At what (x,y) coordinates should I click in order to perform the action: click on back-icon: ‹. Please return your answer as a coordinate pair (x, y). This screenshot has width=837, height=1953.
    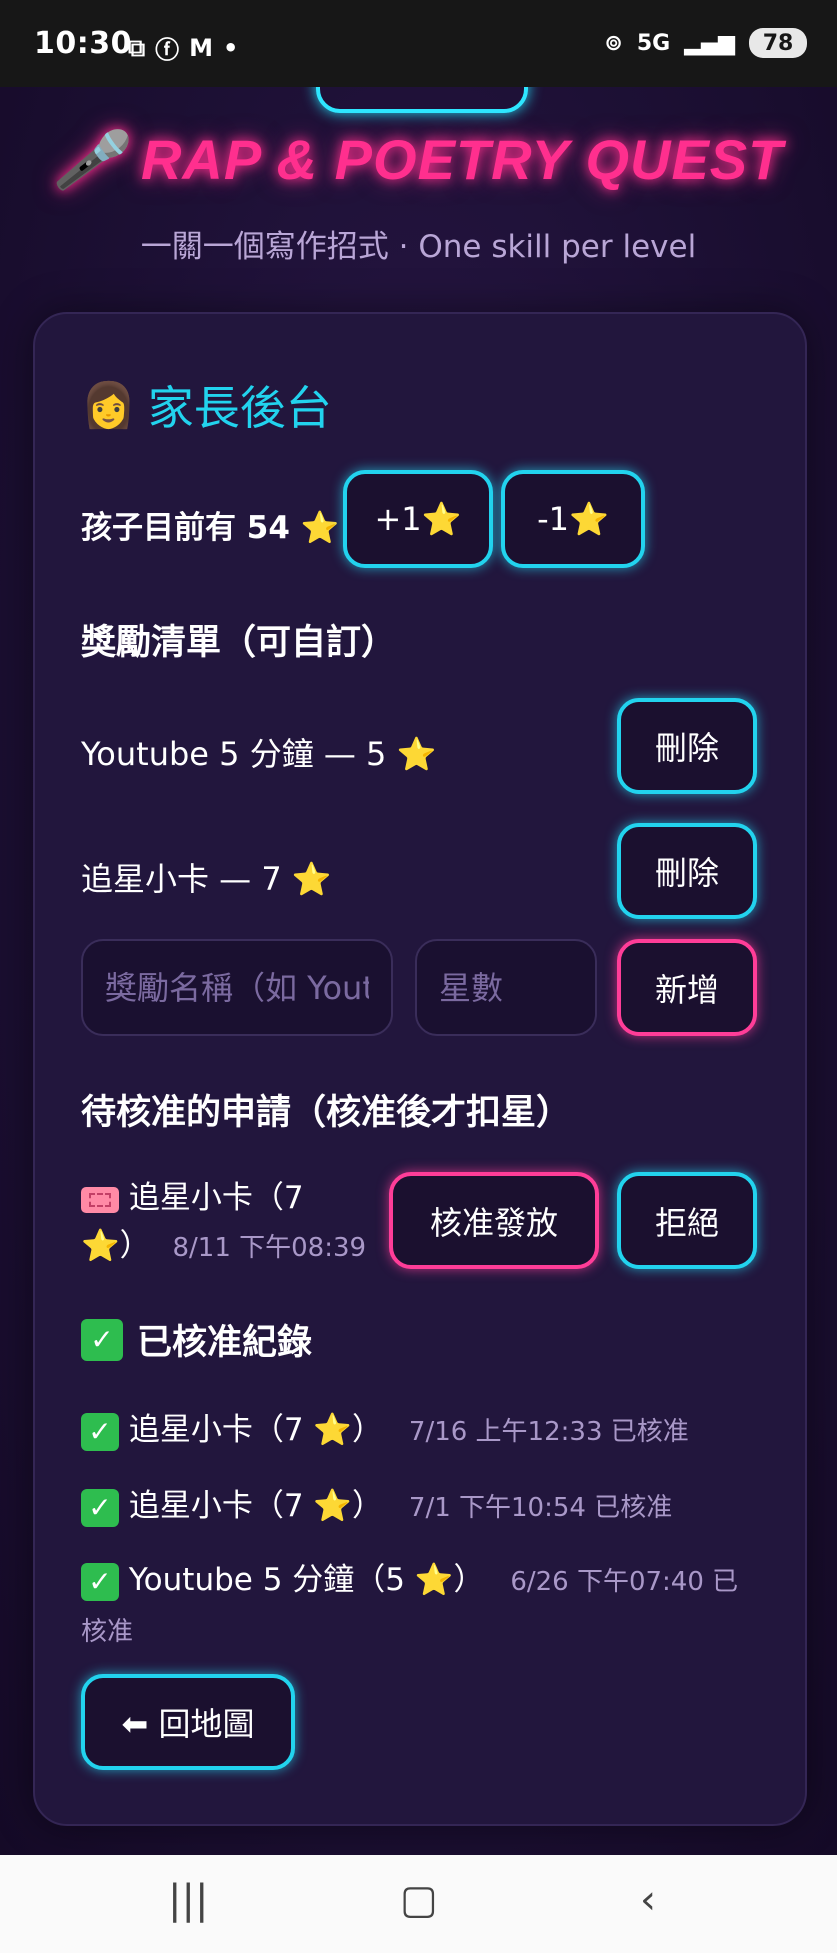
    Looking at the image, I should click on (648, 1900).